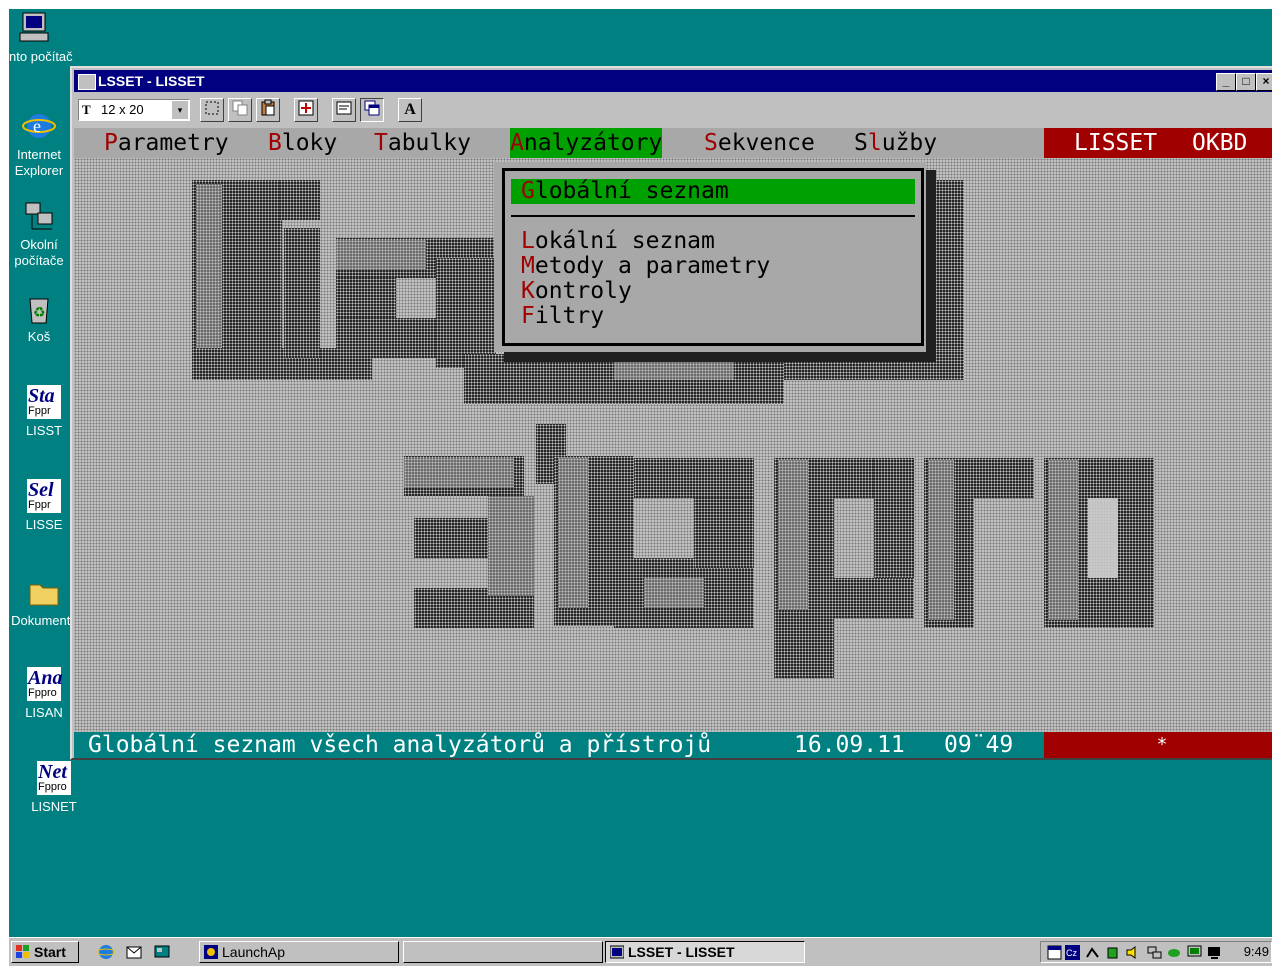  I want to click on desktop-icon-label: Koš, so click(39, 336).